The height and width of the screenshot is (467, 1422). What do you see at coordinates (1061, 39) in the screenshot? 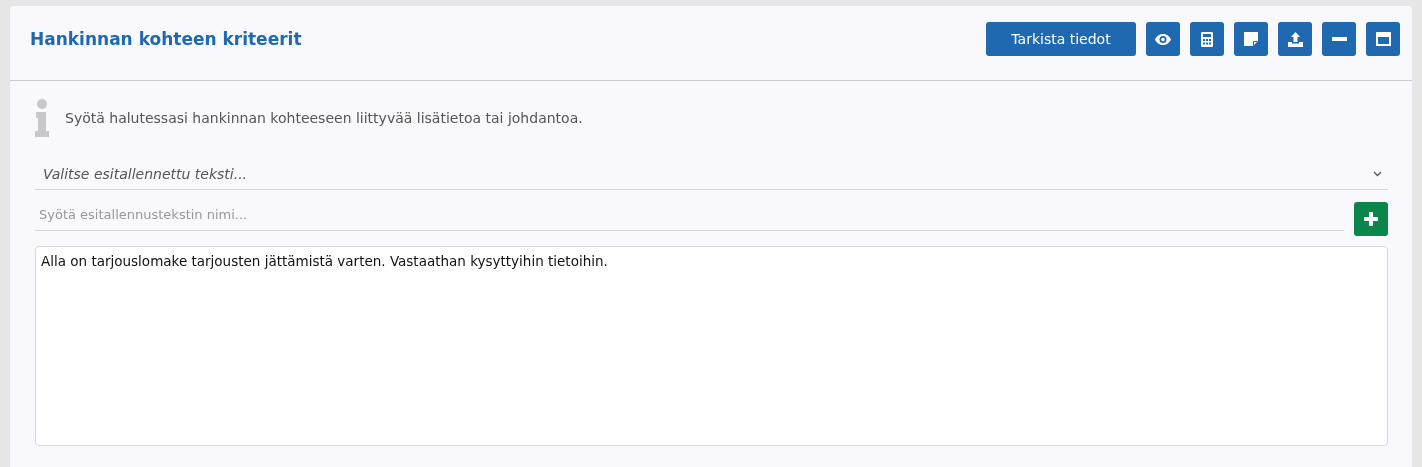
I see `check-button: Tarkista tiedot` at bounding box center [1061, 39].